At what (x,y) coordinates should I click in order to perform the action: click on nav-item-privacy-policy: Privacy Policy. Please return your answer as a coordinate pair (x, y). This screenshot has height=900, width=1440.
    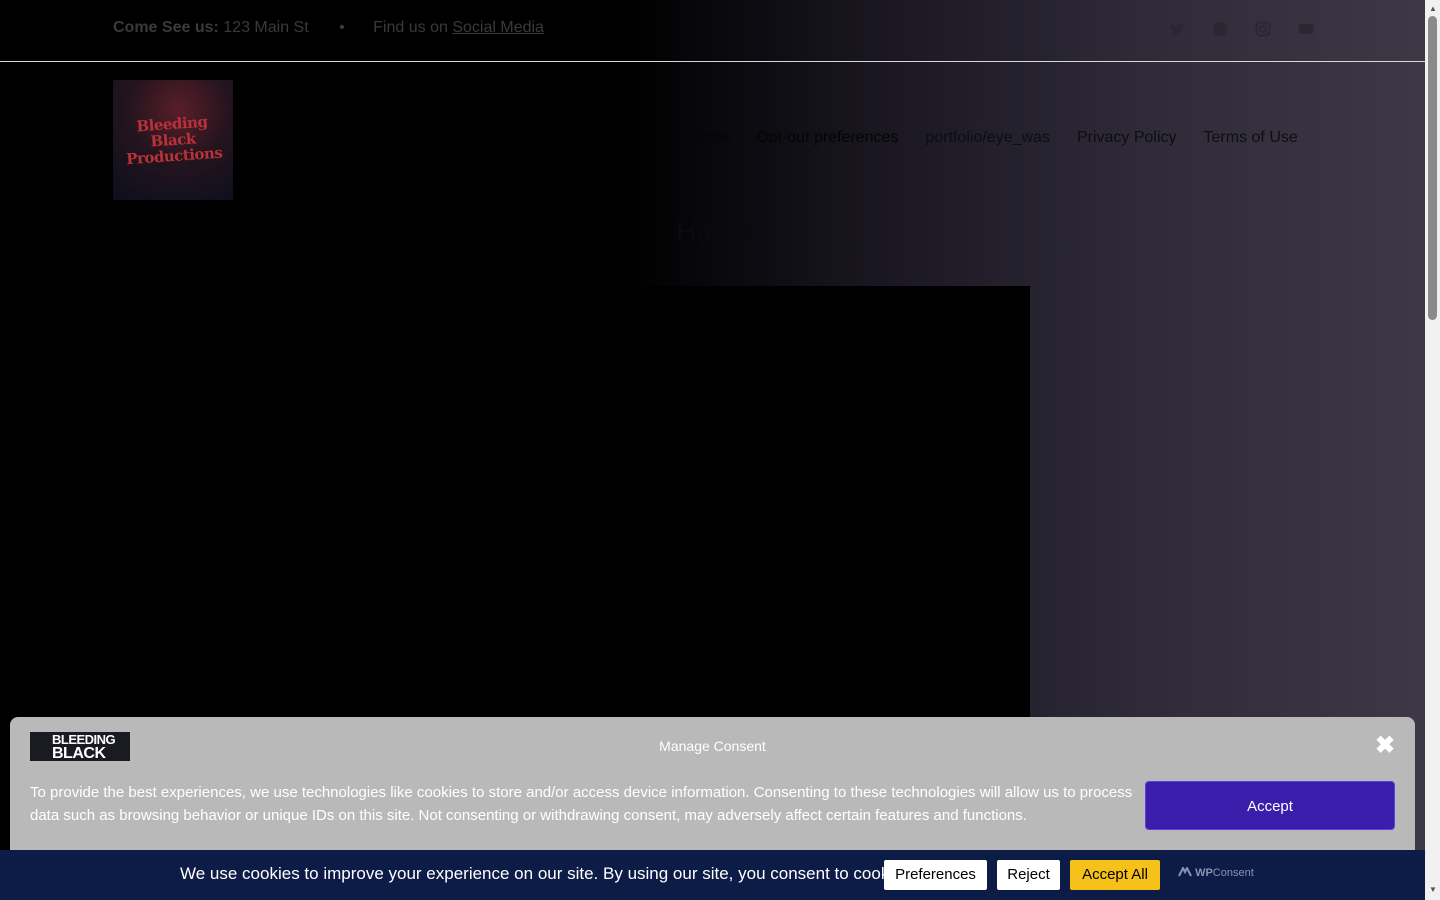
    Looking at the image, I should click on (1127, 138).